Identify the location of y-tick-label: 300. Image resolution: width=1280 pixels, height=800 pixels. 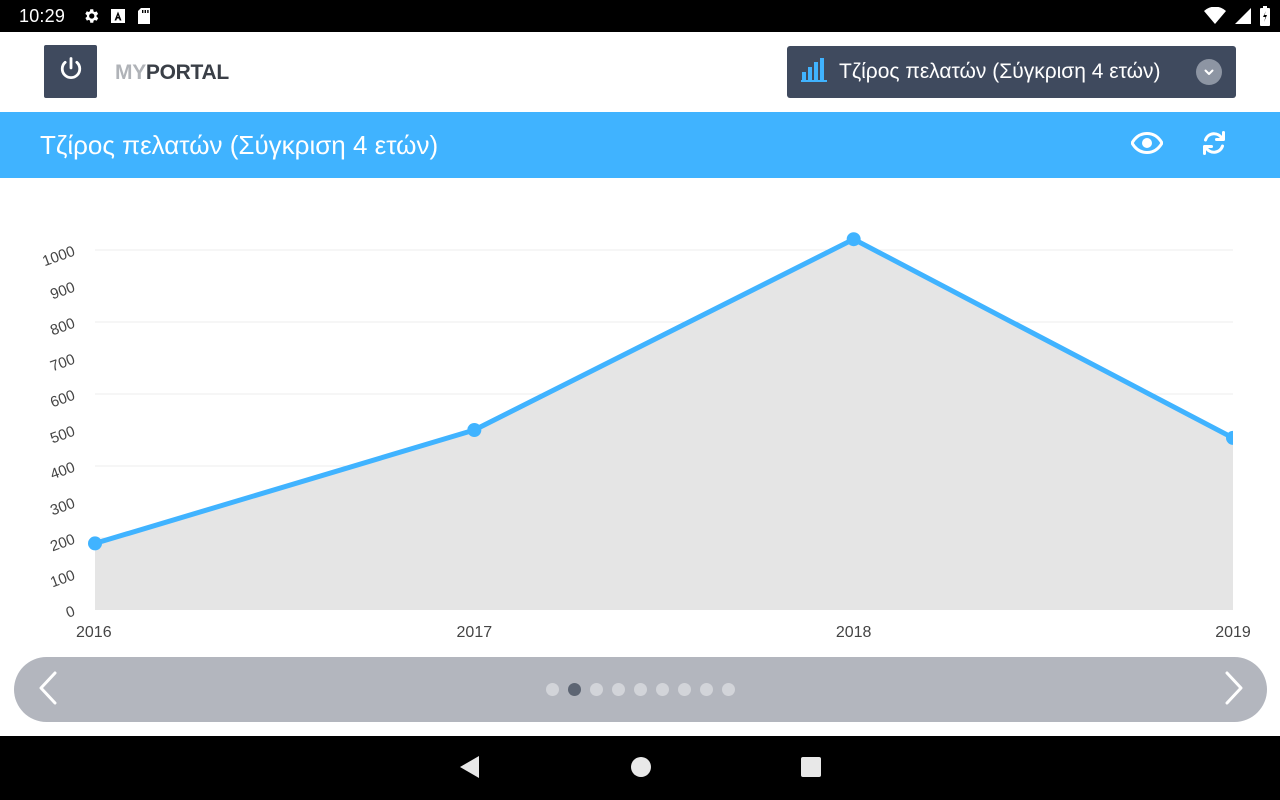
(62, 507).